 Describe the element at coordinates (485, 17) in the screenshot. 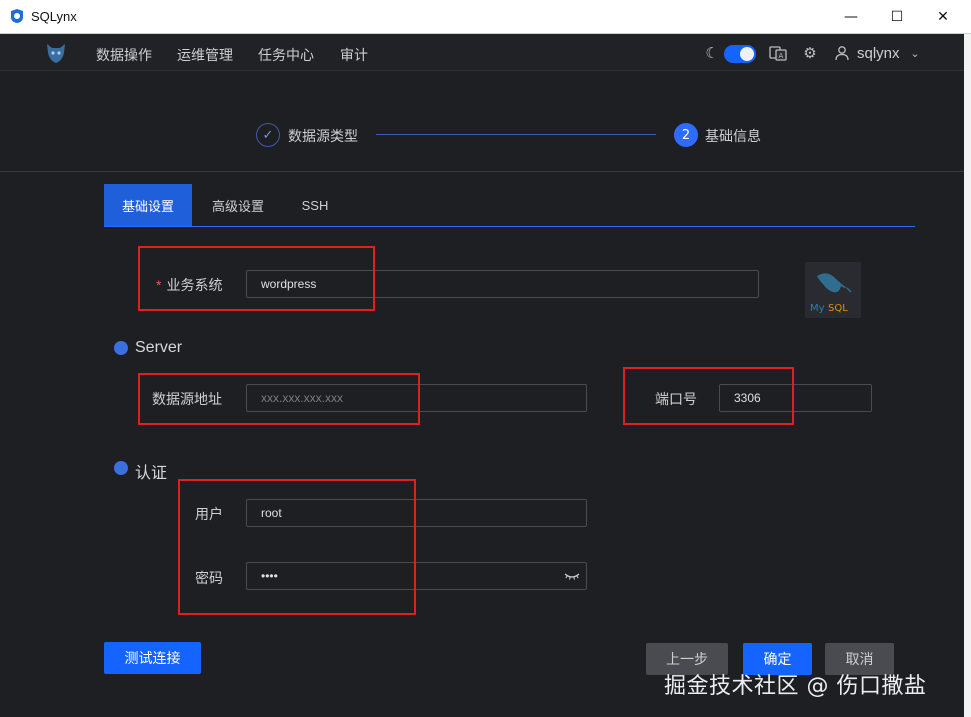

I see `window-titlebar` at that location.